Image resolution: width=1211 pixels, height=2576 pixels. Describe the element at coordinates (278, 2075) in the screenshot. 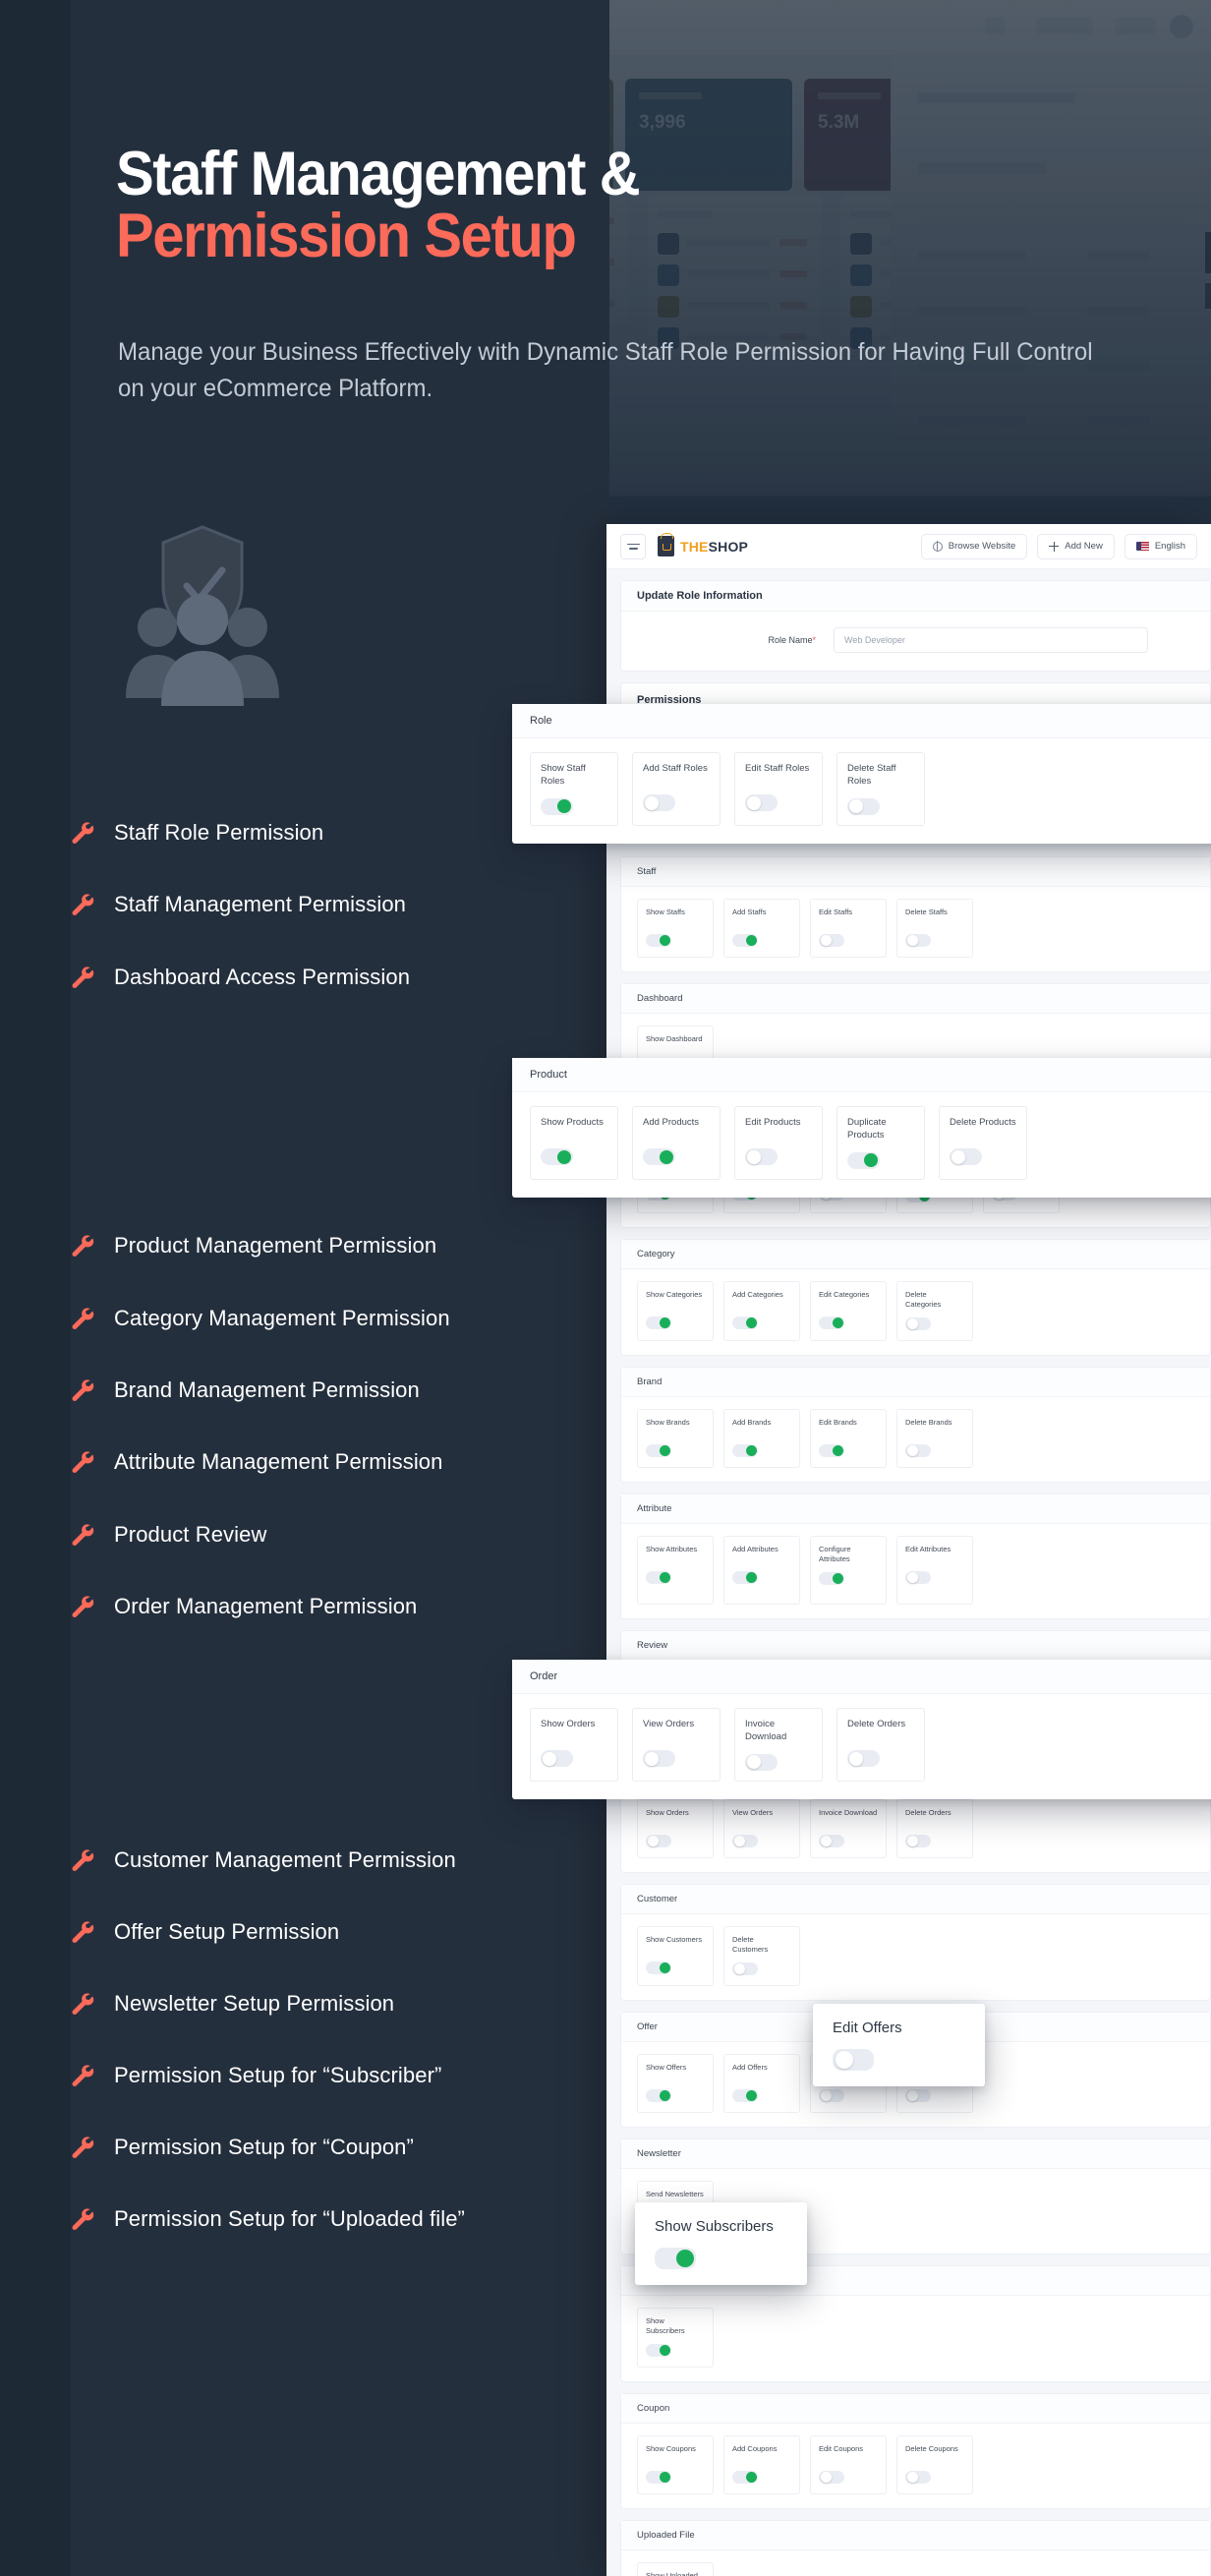

I see `list-item-label: Permission Setup for “Subscriber”` at that location.